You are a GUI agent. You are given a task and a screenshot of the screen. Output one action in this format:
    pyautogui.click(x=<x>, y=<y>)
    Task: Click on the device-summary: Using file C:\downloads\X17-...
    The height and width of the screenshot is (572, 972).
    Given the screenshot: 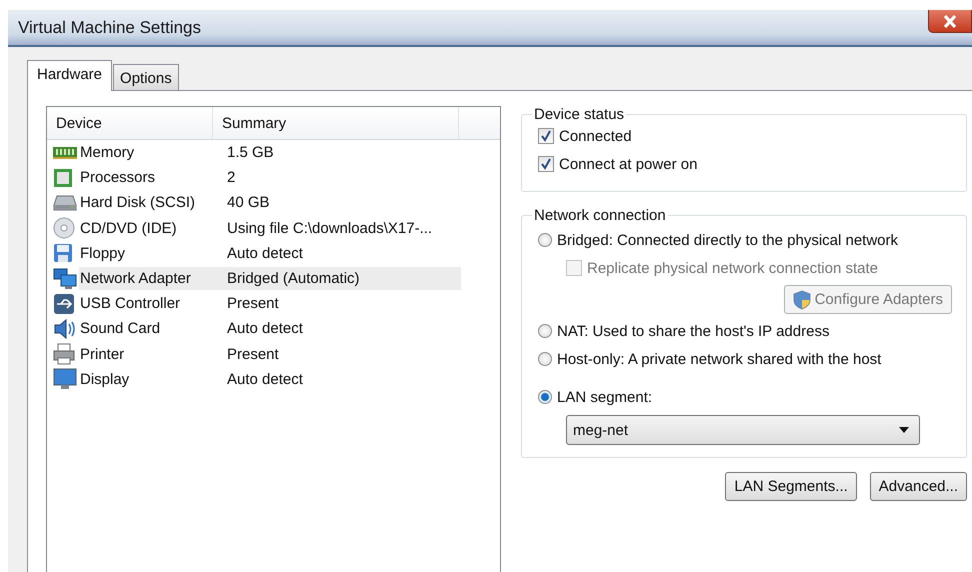 What is the action you would take?
    pyautogui.click(x=330, y=228)
    